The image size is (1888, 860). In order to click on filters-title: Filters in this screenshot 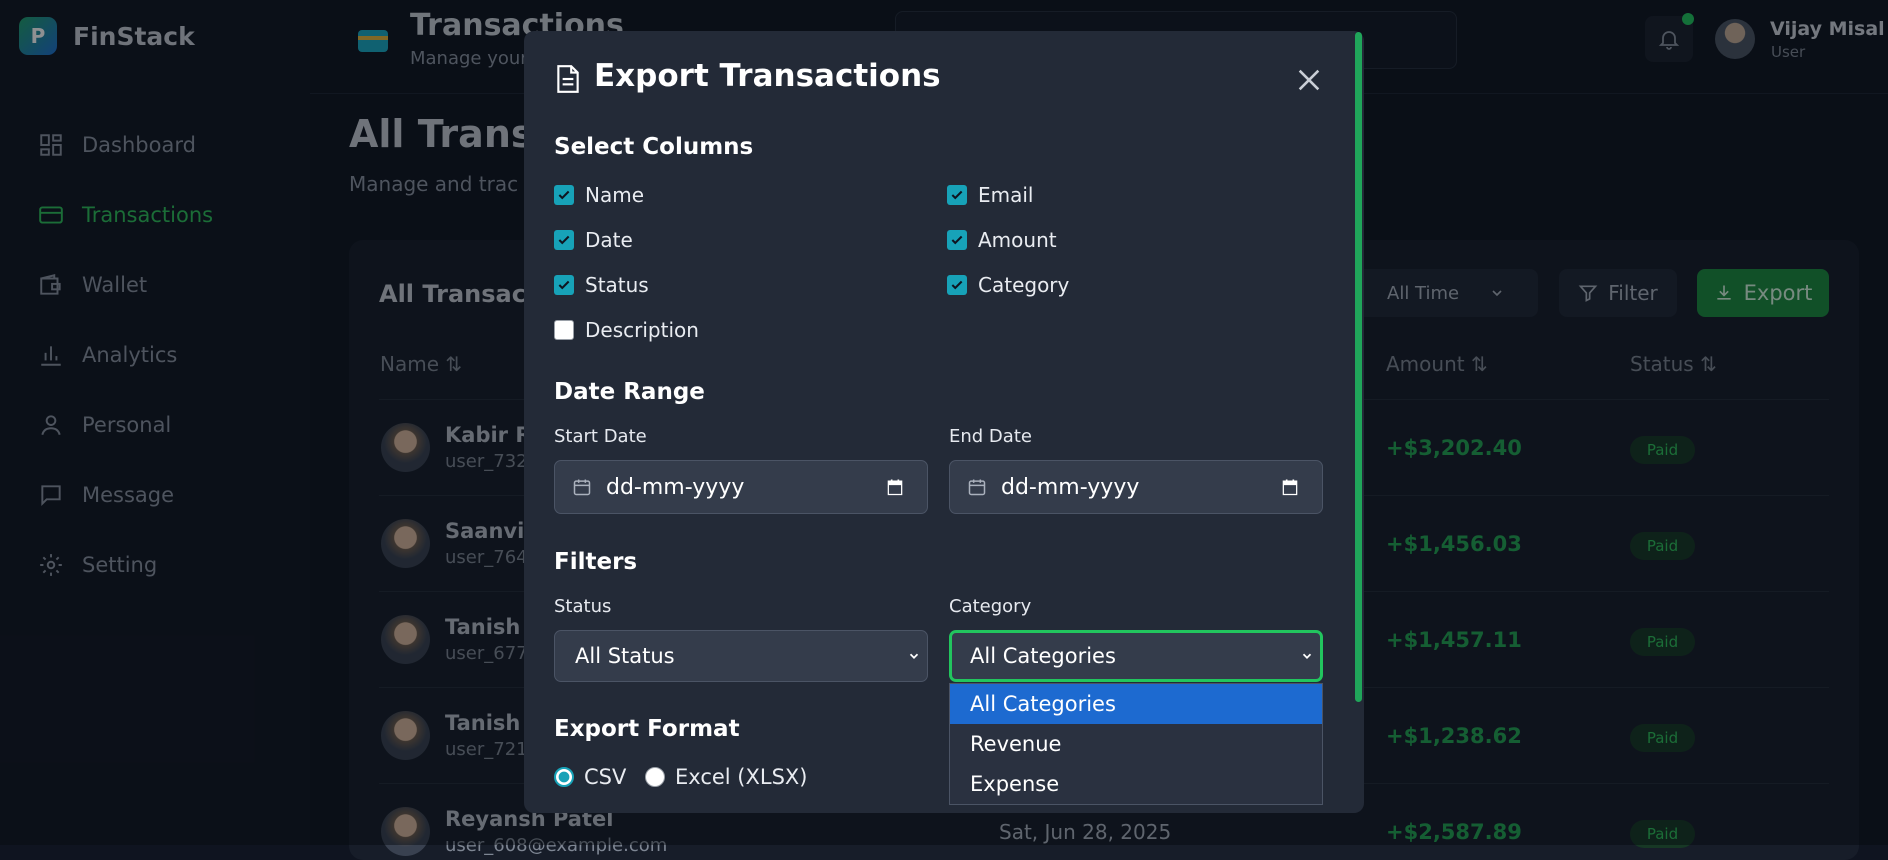, I will do `click(596, 562)`.